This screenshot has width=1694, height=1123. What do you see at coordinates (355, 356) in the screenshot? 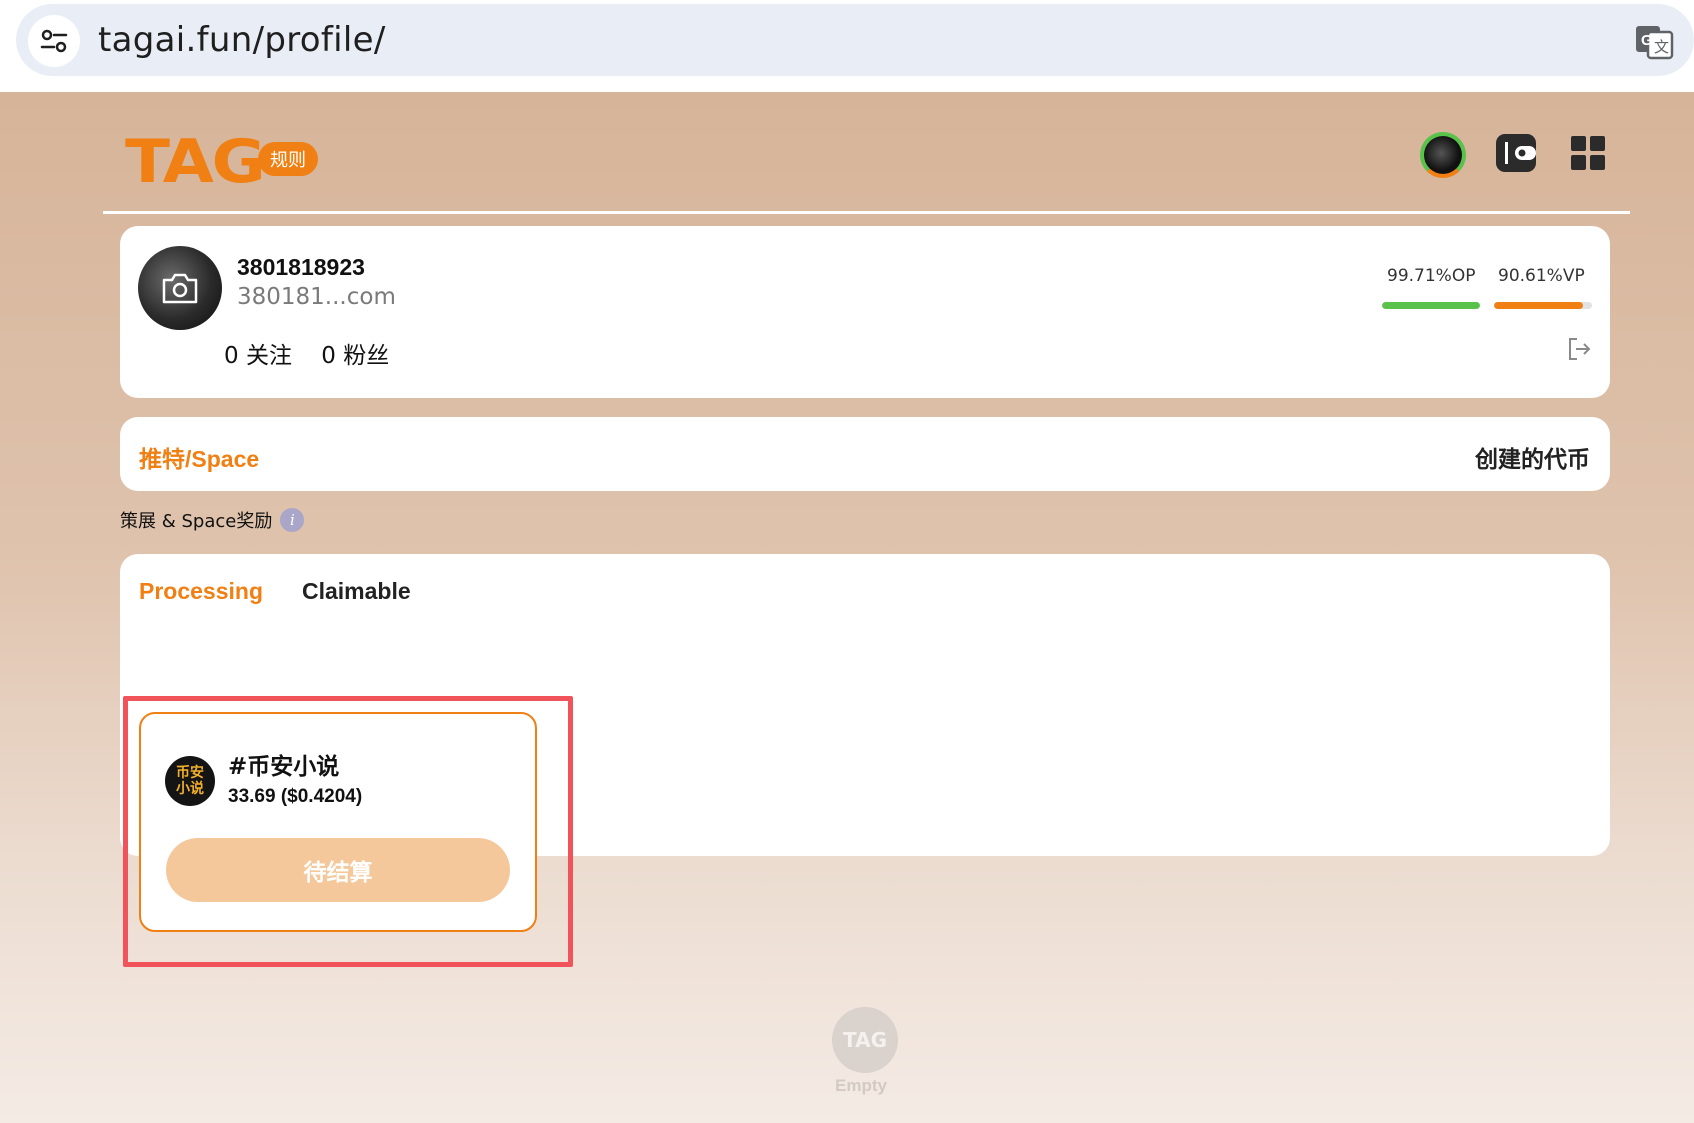
I see `followers-count: 0 粉丝` at bounding box center [355, 356].